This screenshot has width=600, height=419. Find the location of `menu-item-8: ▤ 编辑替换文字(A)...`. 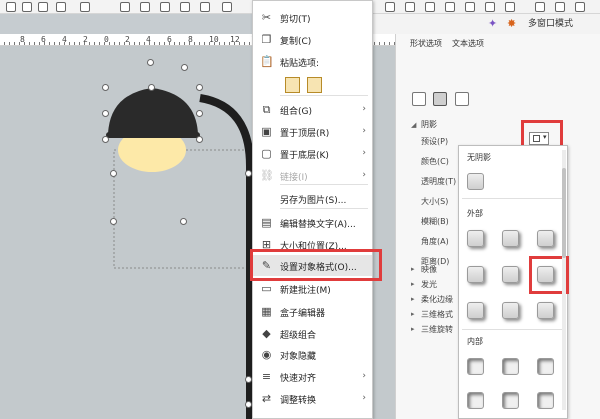

menu-item-8: ▤ 编辑替换文字(A)... is located at coordinates (312, 222).